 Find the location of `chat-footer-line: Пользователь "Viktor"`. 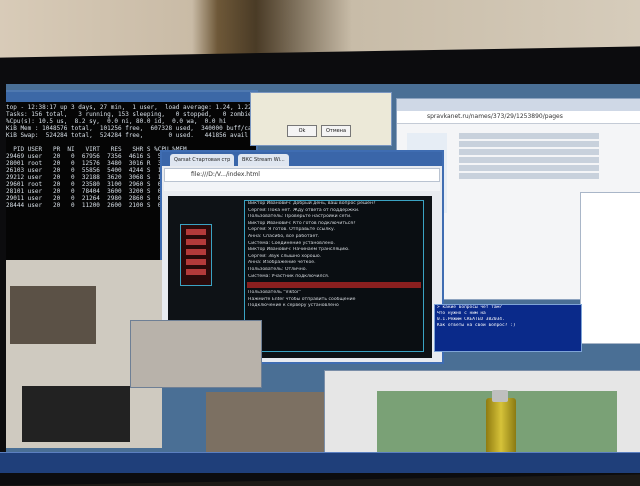

chat-footer-line: Пользователь "Viktor" is located at coordinates (274, 293).